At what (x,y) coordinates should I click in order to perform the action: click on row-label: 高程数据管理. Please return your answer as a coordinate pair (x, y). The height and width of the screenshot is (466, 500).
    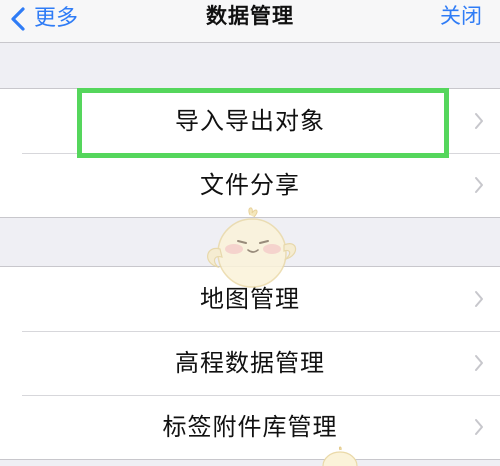
    Looking at the image, I should click on (250, 363).